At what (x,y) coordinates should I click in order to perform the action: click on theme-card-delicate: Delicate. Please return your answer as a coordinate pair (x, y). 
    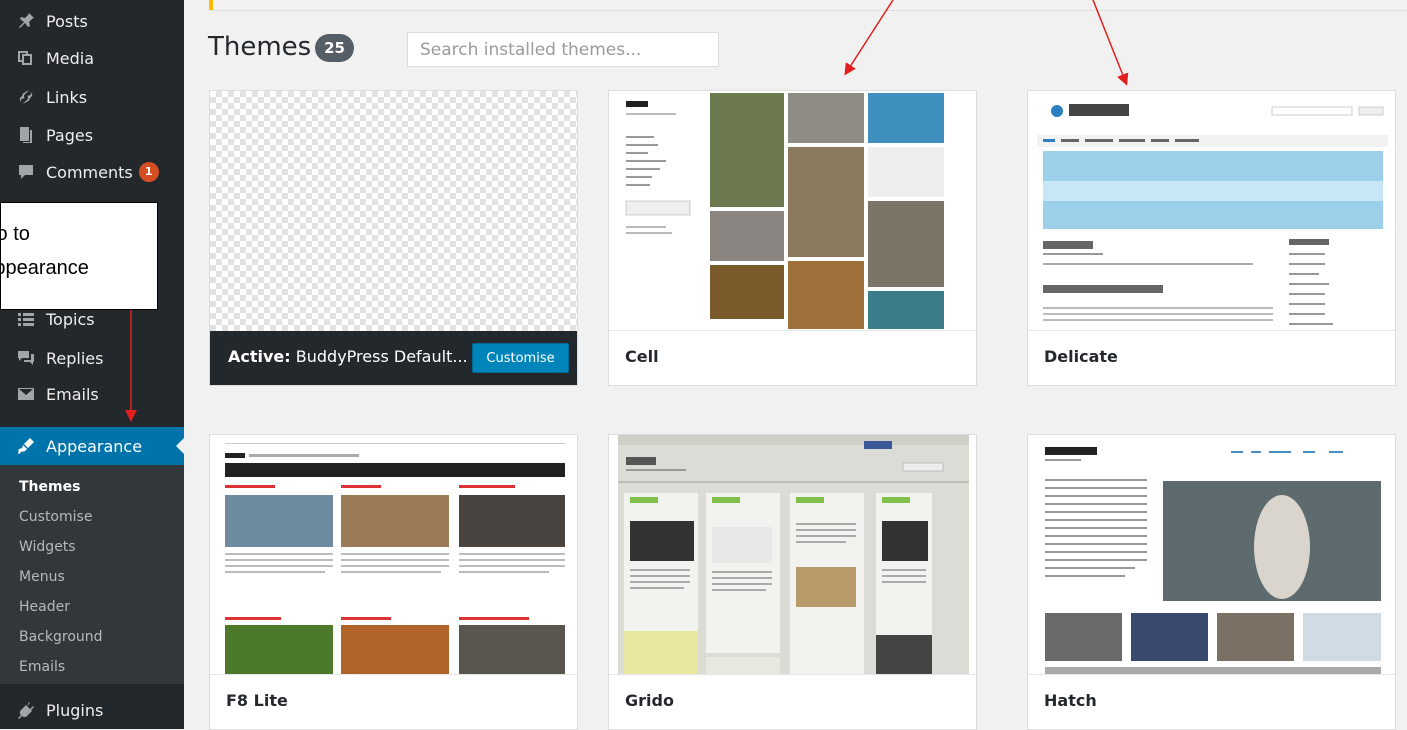
    Looking at the image, I should click on (1211, 238).